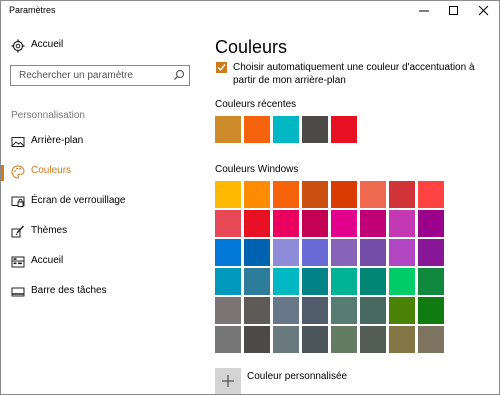 This screenshot has width=500, height=395. I want to click on minimize-button, so click(424, 11).